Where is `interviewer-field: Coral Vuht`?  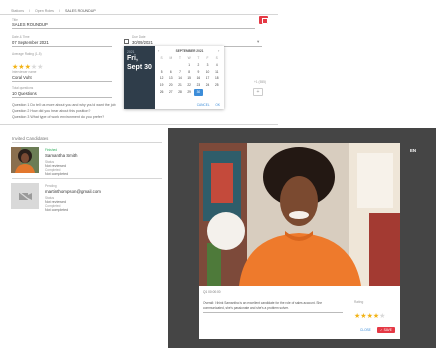
interviewer-field: Coral Vuht is located at coordinates (22, 77).